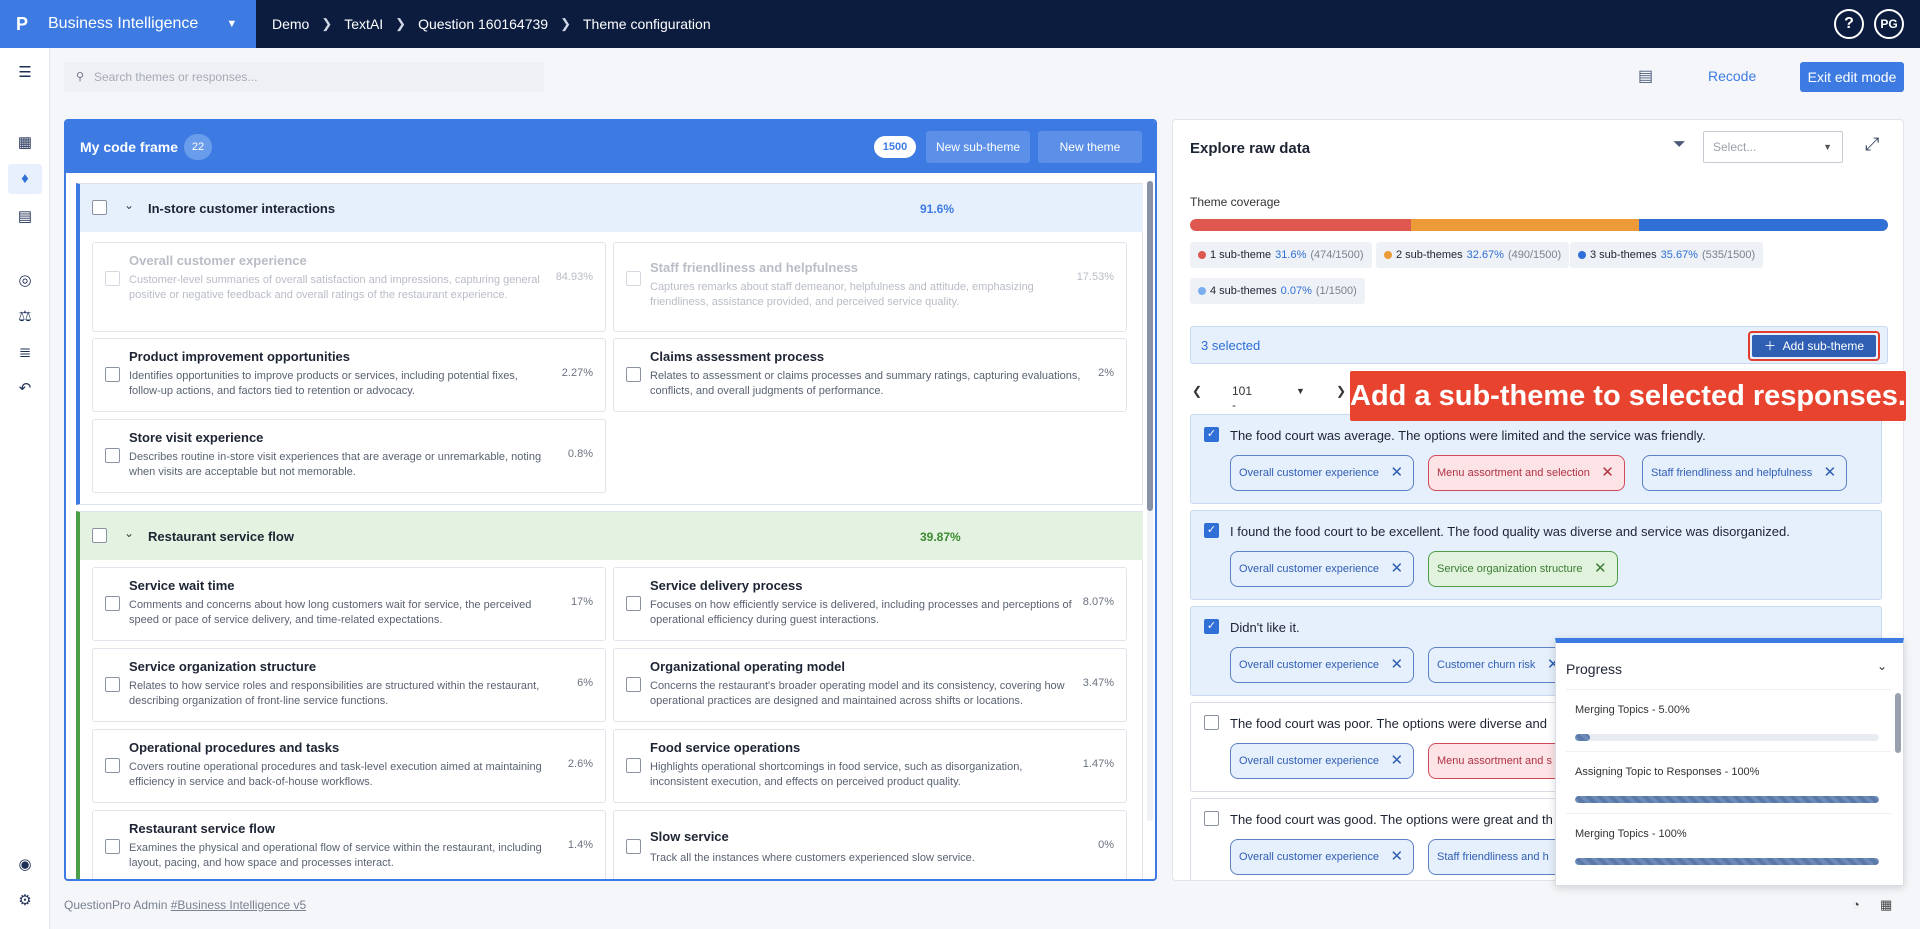  I want to click on coverage-legend-item: 3 sub-themes 35.67% (535/1500), so click(1667, 255).